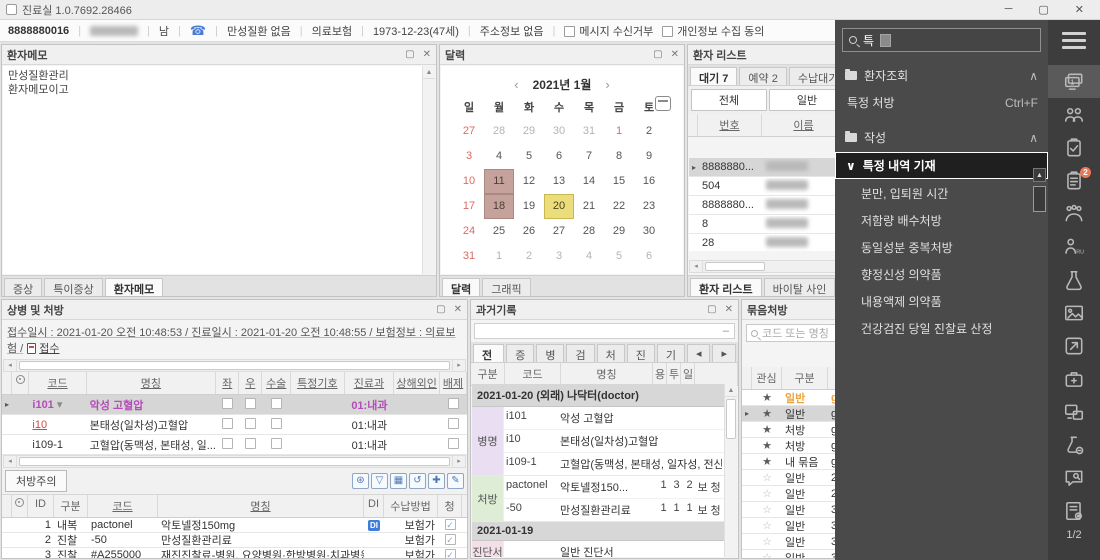 The width and height of the screenshot is (1100, 560). I want to click on rx-col-header: DI, so click(374, 506).